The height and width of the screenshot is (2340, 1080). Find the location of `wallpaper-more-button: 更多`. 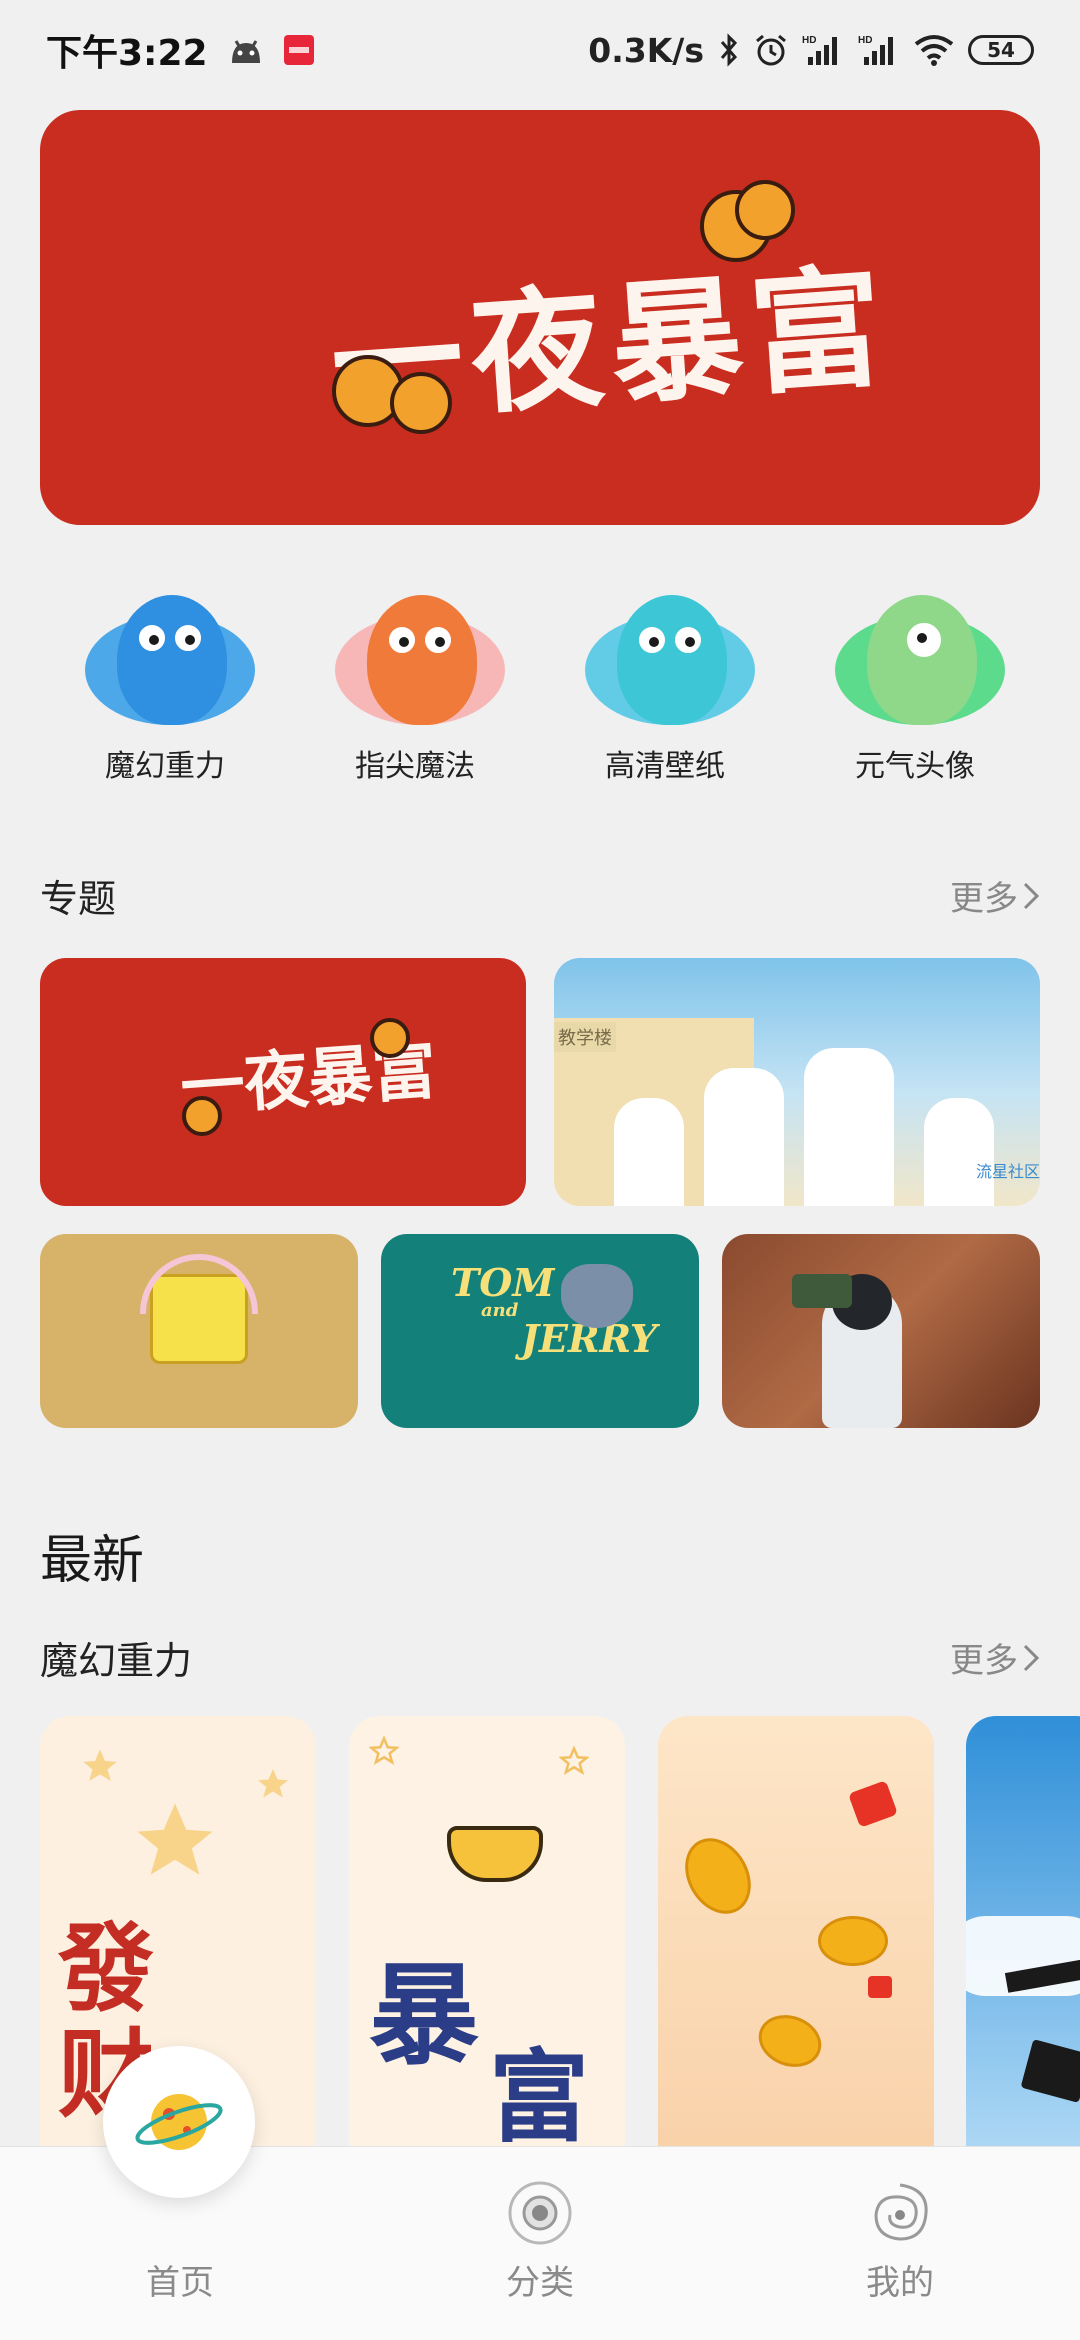

wallpaper-more-button: 更多 is located at coordinates (995, 1657).